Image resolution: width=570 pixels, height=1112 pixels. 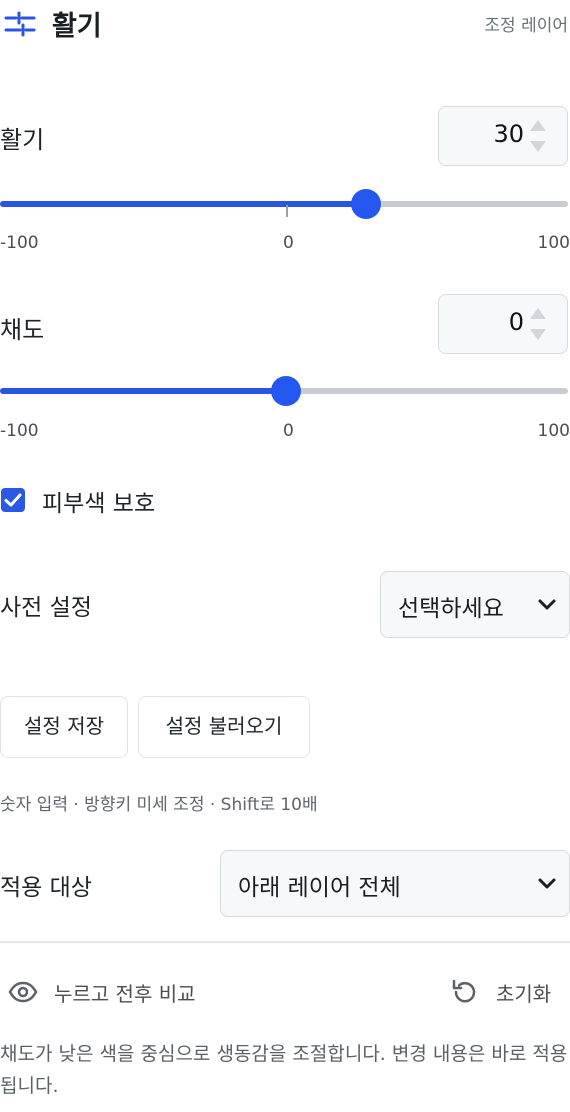 What do you see at coordinates (503, 324) in the screenshot?
I see `saturation-input: 0` at bounding box center [503, 324].